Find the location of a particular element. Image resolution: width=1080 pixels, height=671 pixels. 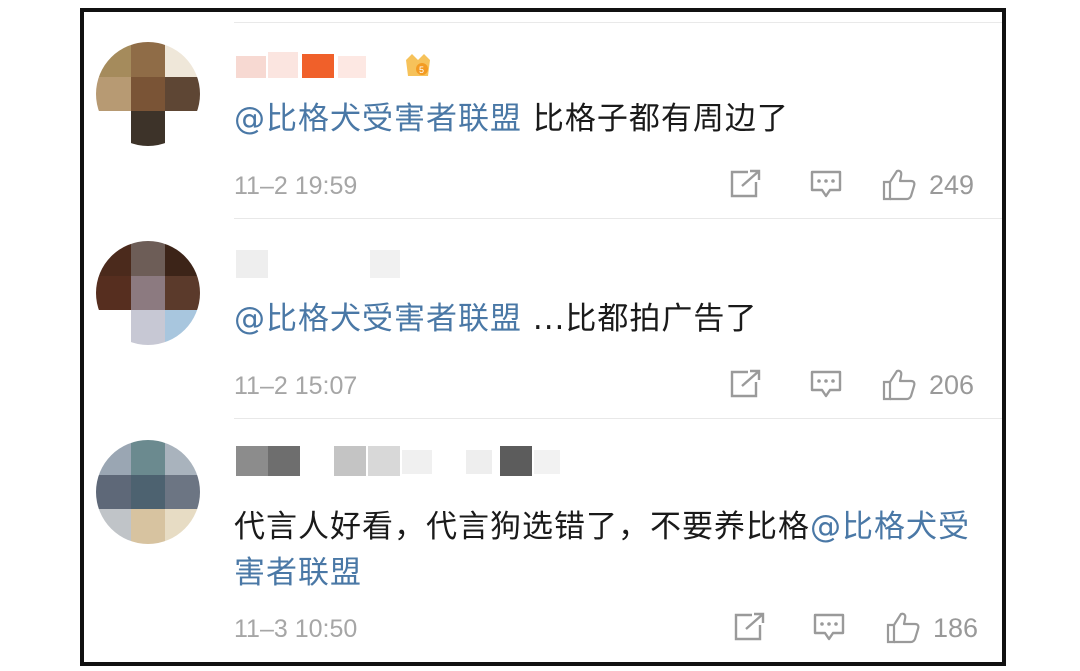

comment-body: 代言人好看，代言狗选错了，不要养比格 is located at coordinates (522, 527).